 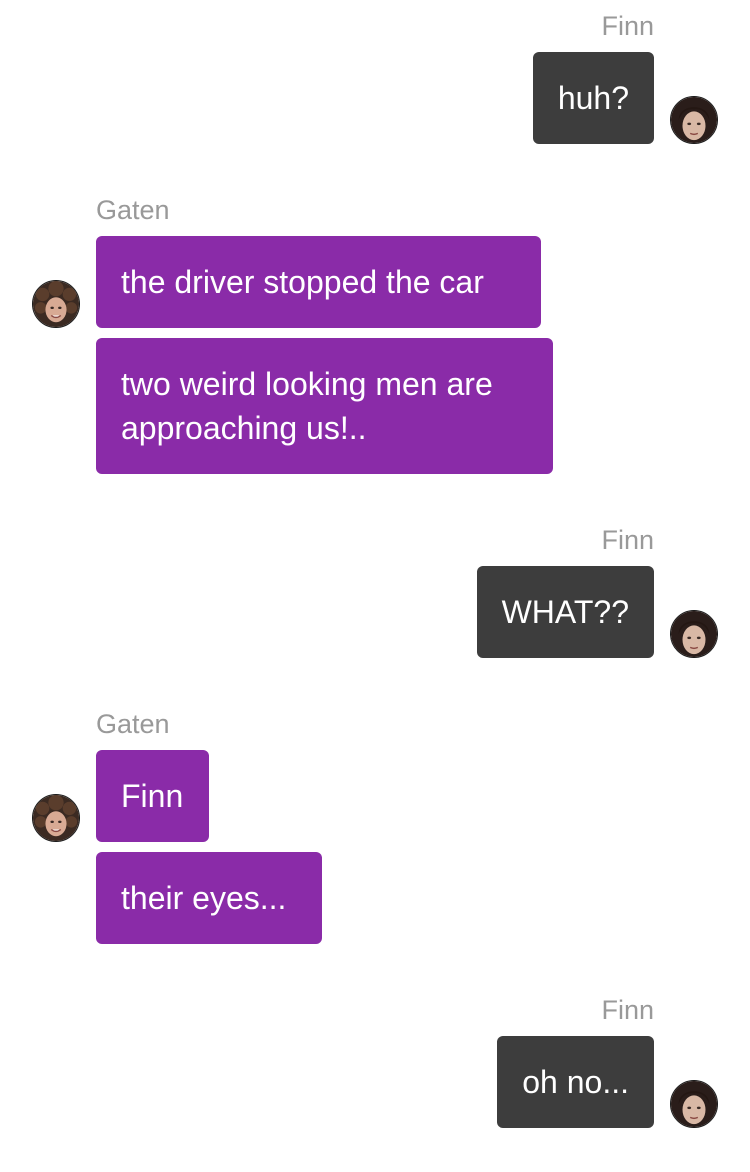 I want to click on message-bubble-outgoing: WHAT??, so click(x=565, y=612).